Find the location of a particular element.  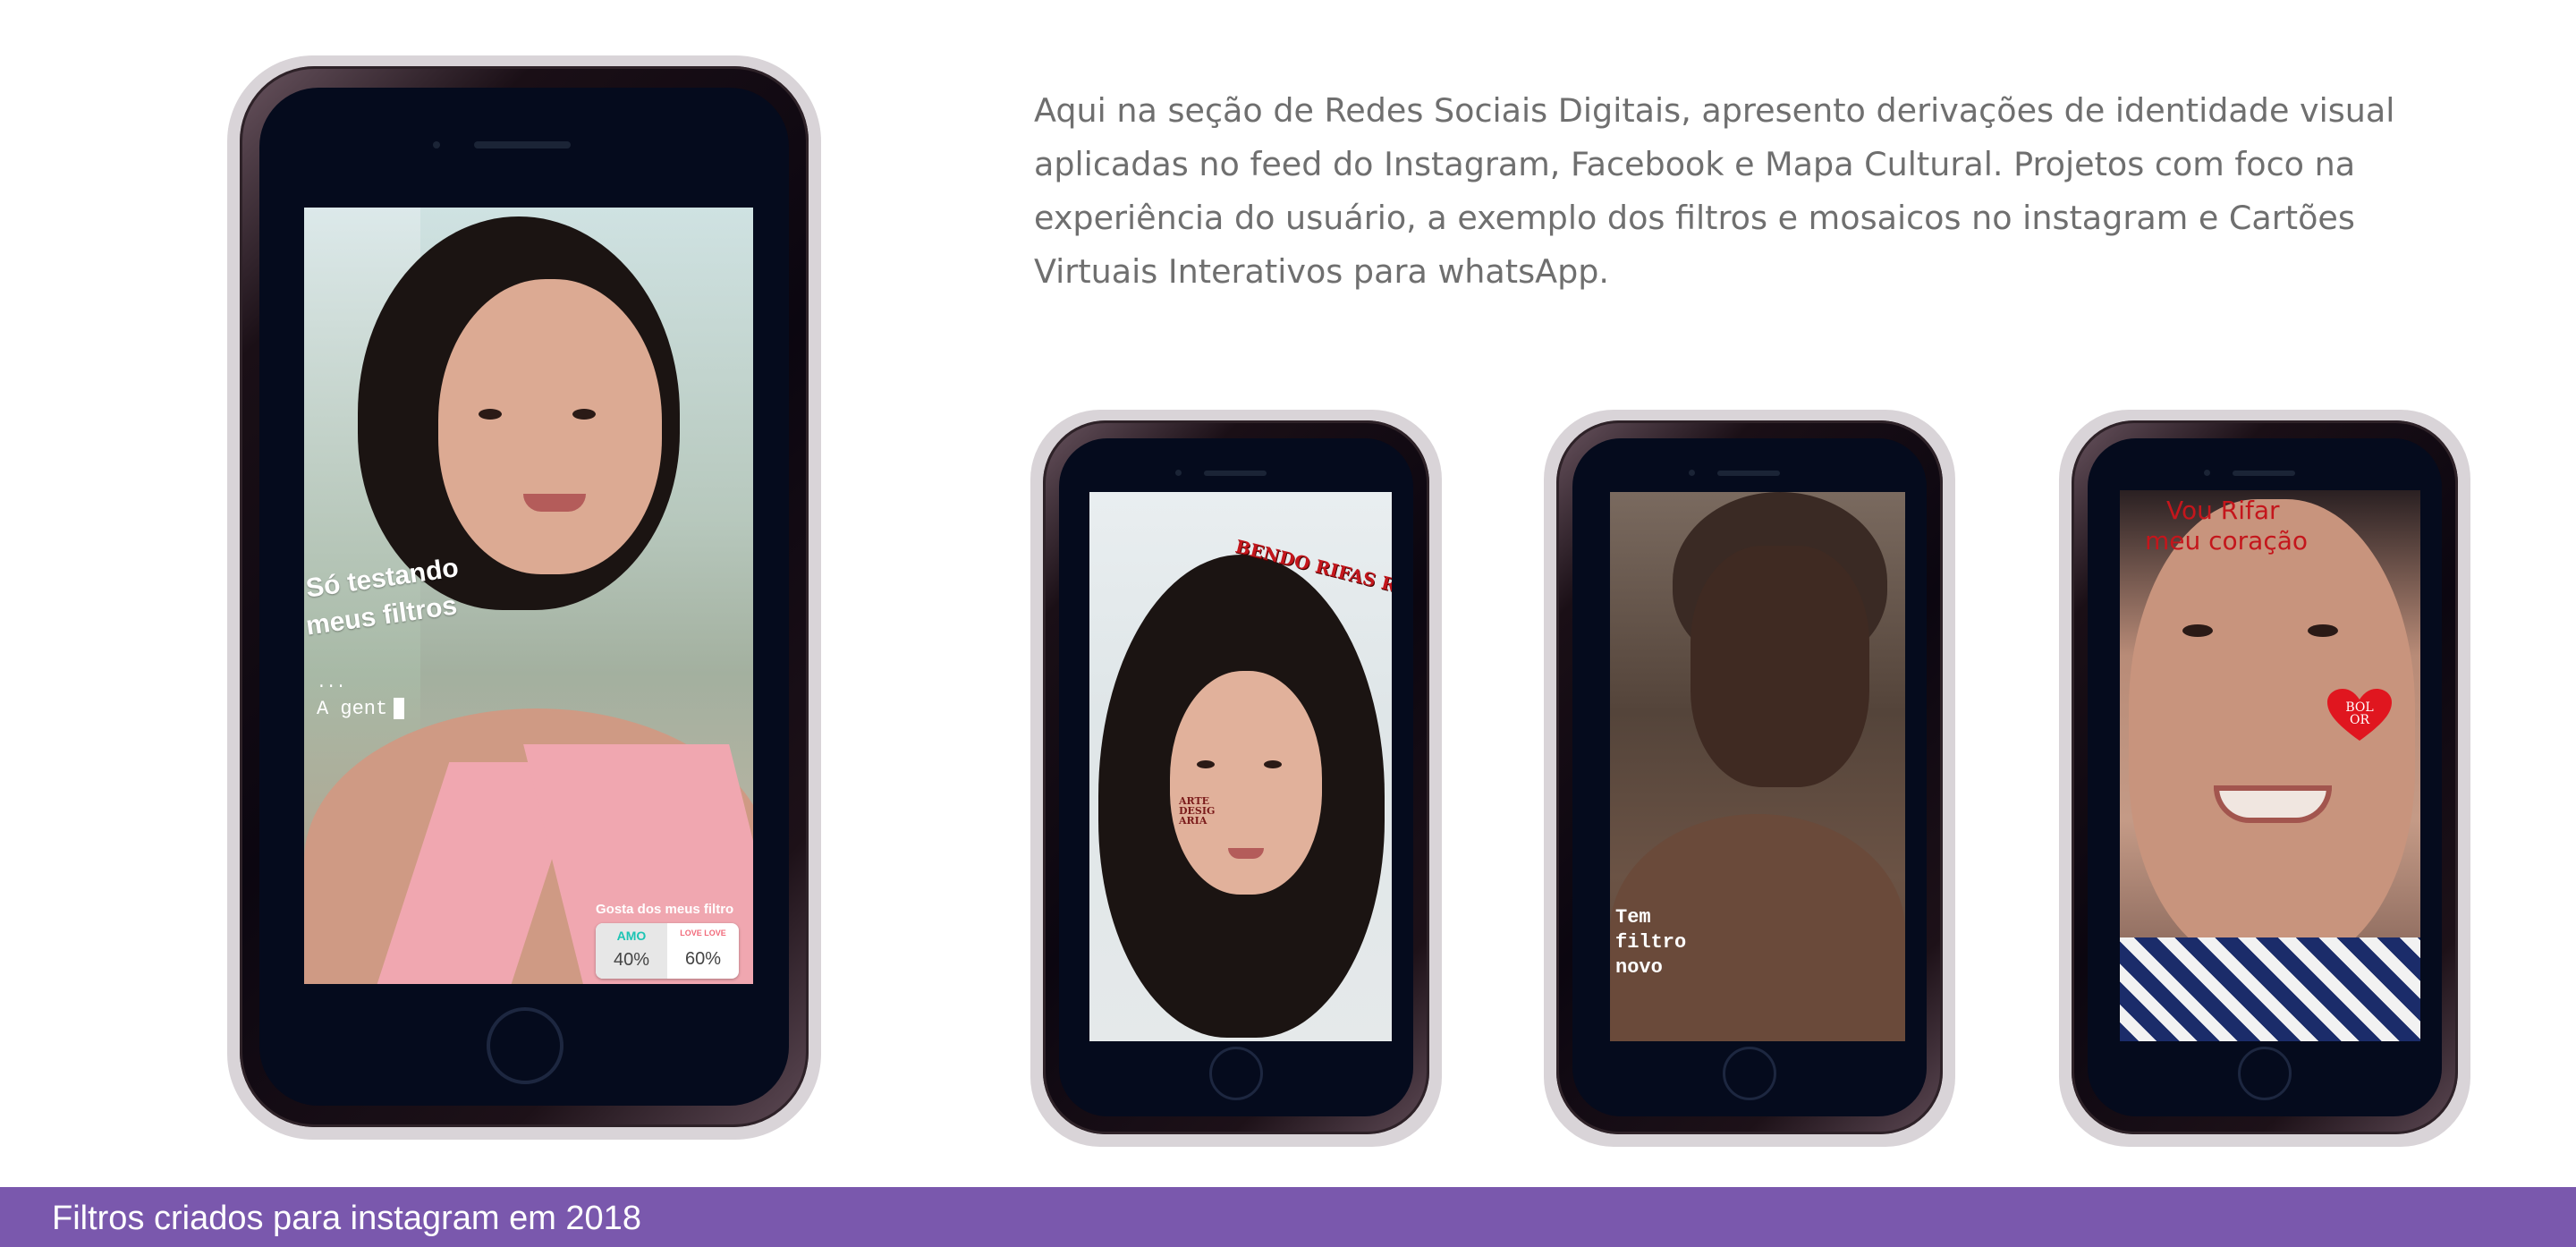

heart-text: BOLOR is located at coordinates (2359, 713).